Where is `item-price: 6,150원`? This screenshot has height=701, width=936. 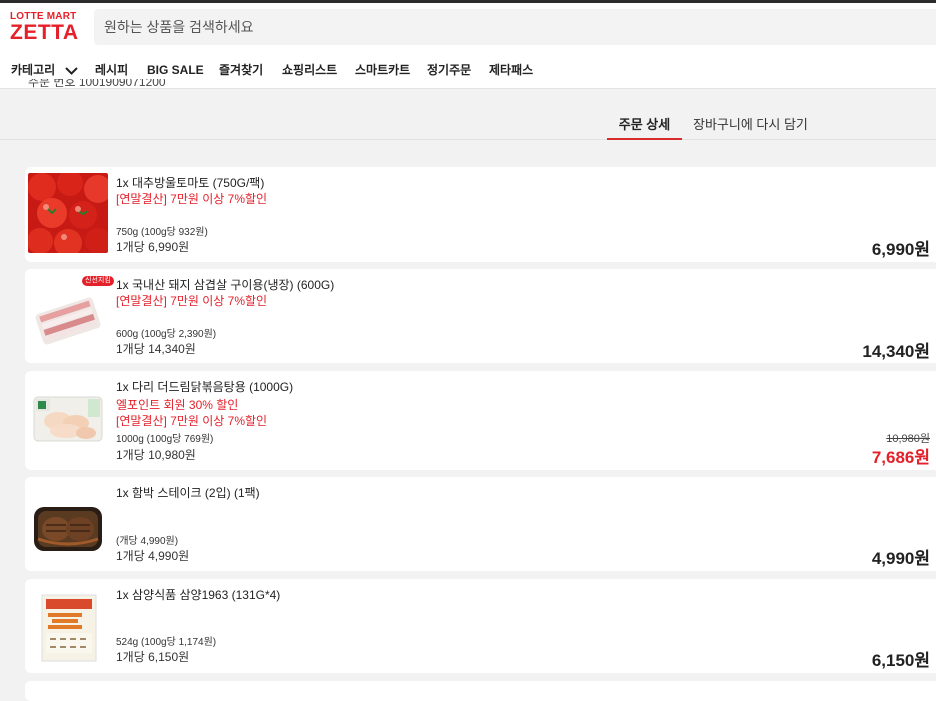 item-price: 6,150원 is located at coordinates (900, 660).